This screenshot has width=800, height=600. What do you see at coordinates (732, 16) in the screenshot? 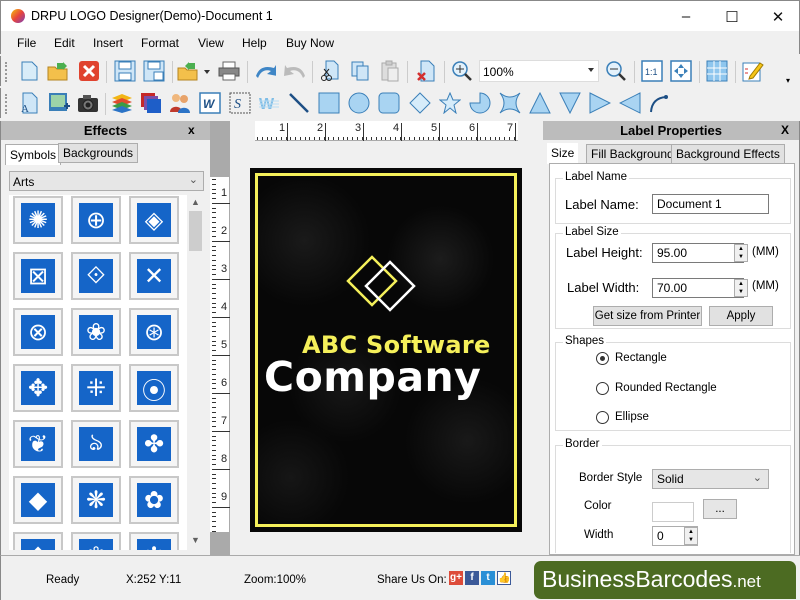
I see `maximize-button: ☐` at bounding box center [732, 16].